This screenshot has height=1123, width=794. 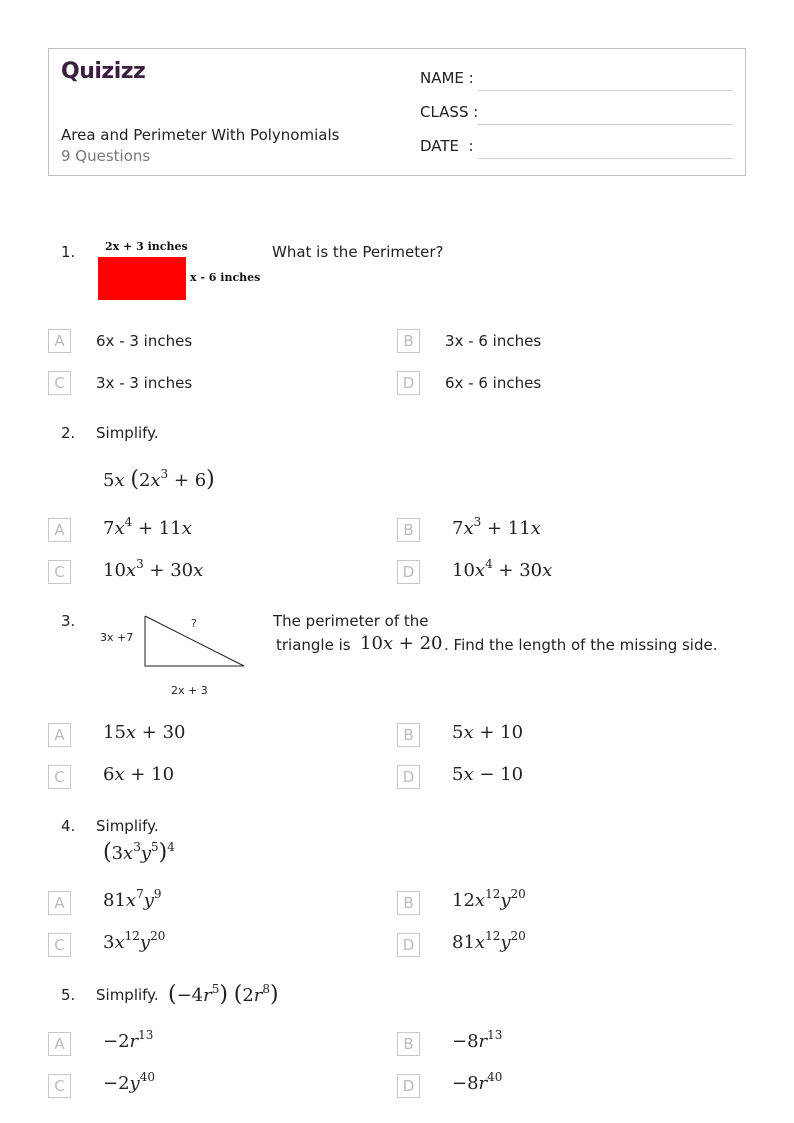 I want to click on option-c-text: 3x12y20, so click(x=134, y=941).